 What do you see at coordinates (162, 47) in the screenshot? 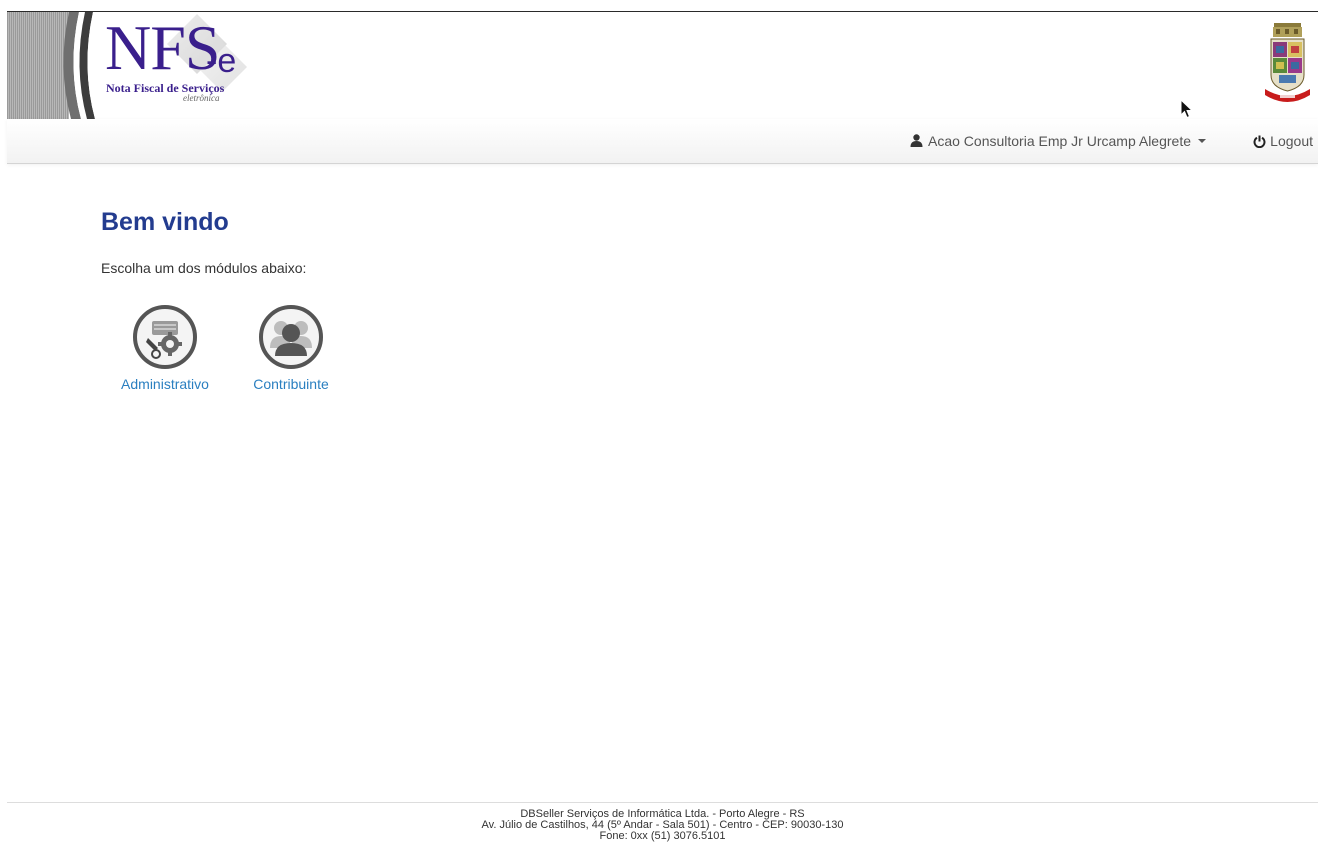
I see `logo-brand-main: NFS` at bounding box center [162, 47].